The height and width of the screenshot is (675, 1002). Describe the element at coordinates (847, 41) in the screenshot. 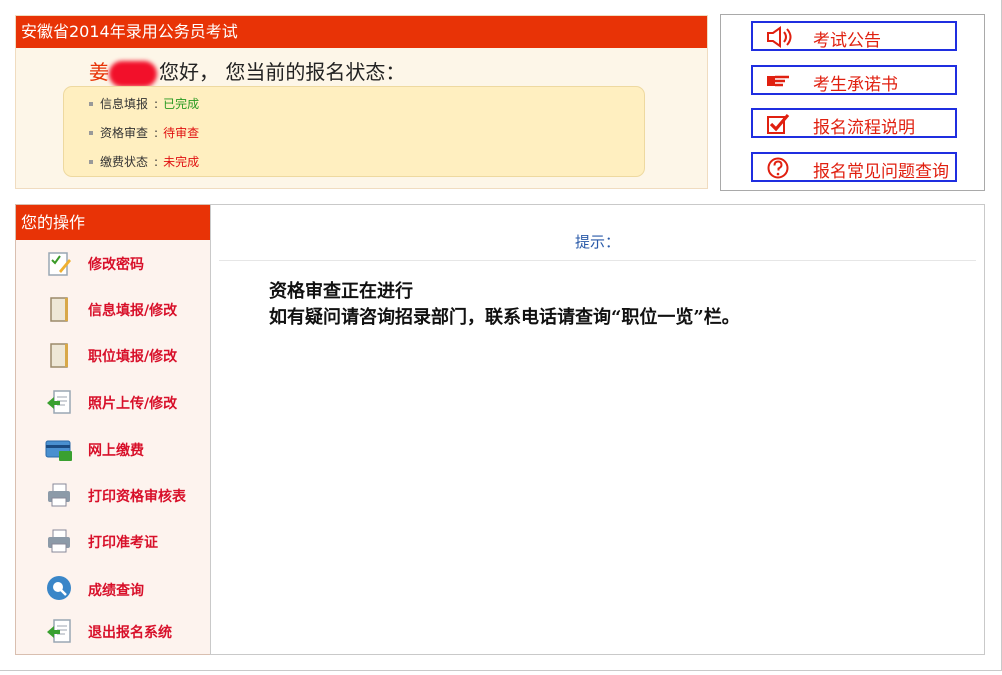

I see `quick-link-label: 考试公告` at that location.